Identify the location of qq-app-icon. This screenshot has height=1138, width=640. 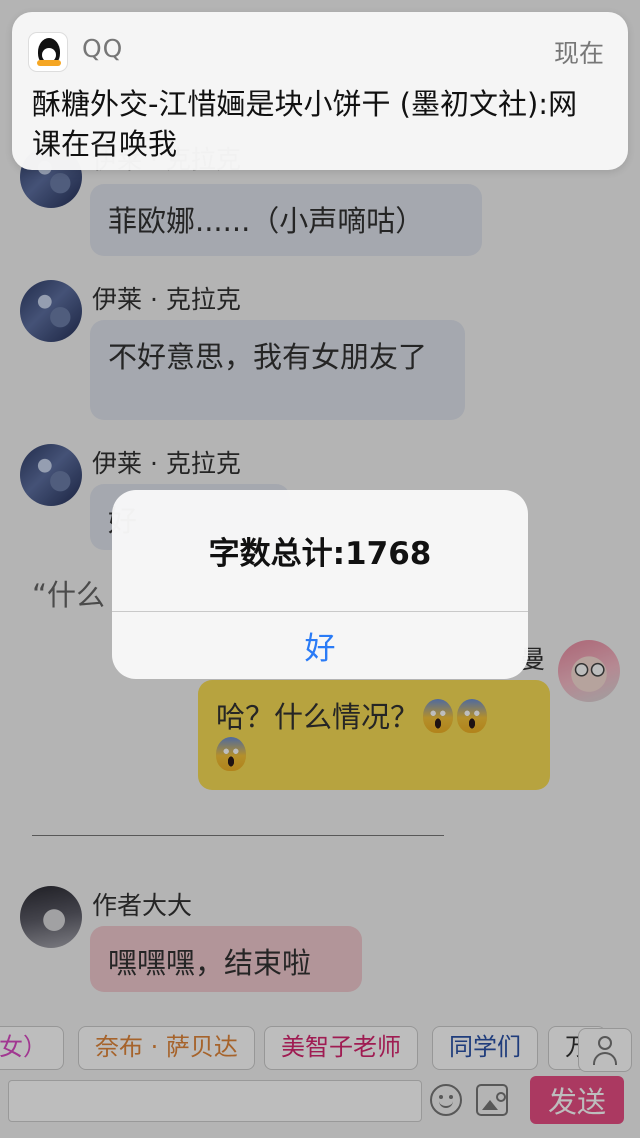
(48, 52).